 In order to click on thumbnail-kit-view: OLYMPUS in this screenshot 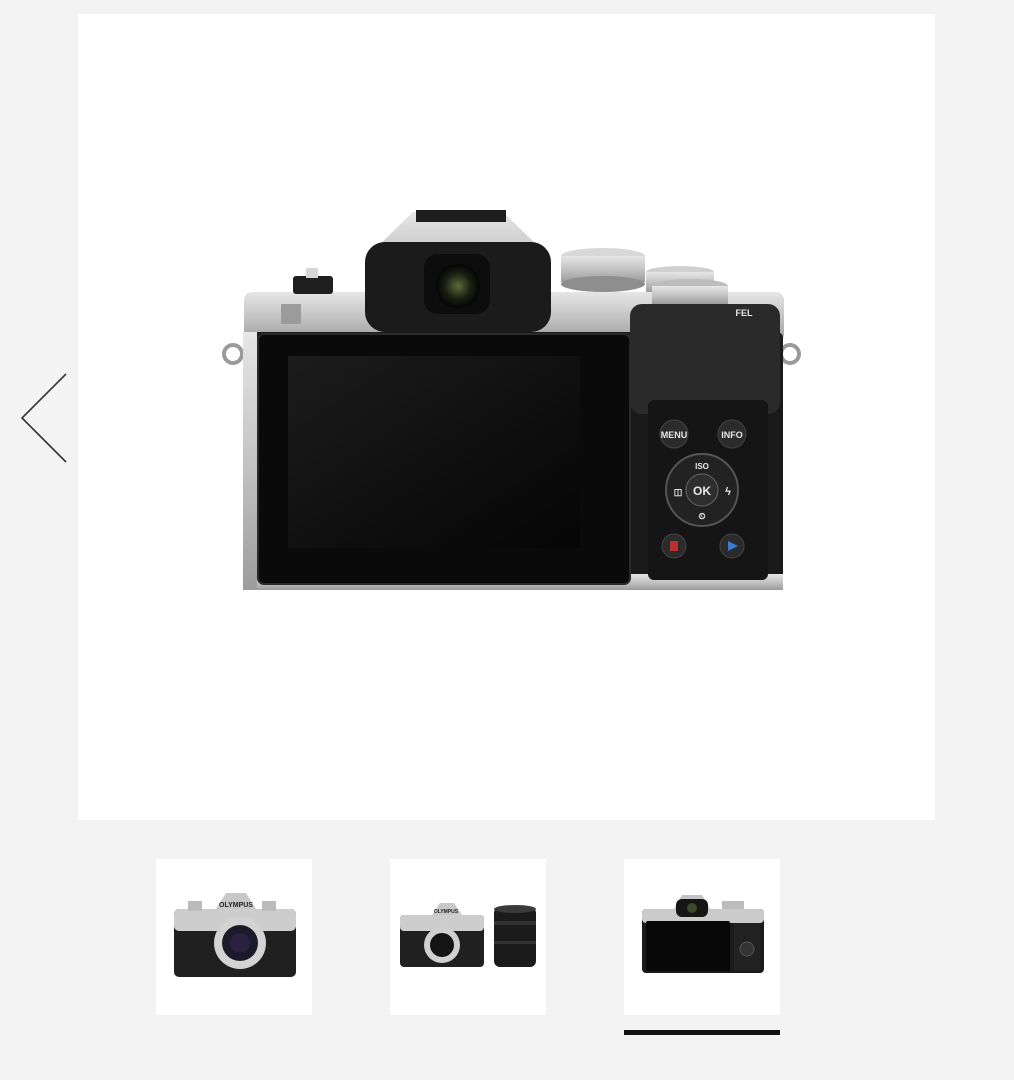, I will do `click(468, 937)`.